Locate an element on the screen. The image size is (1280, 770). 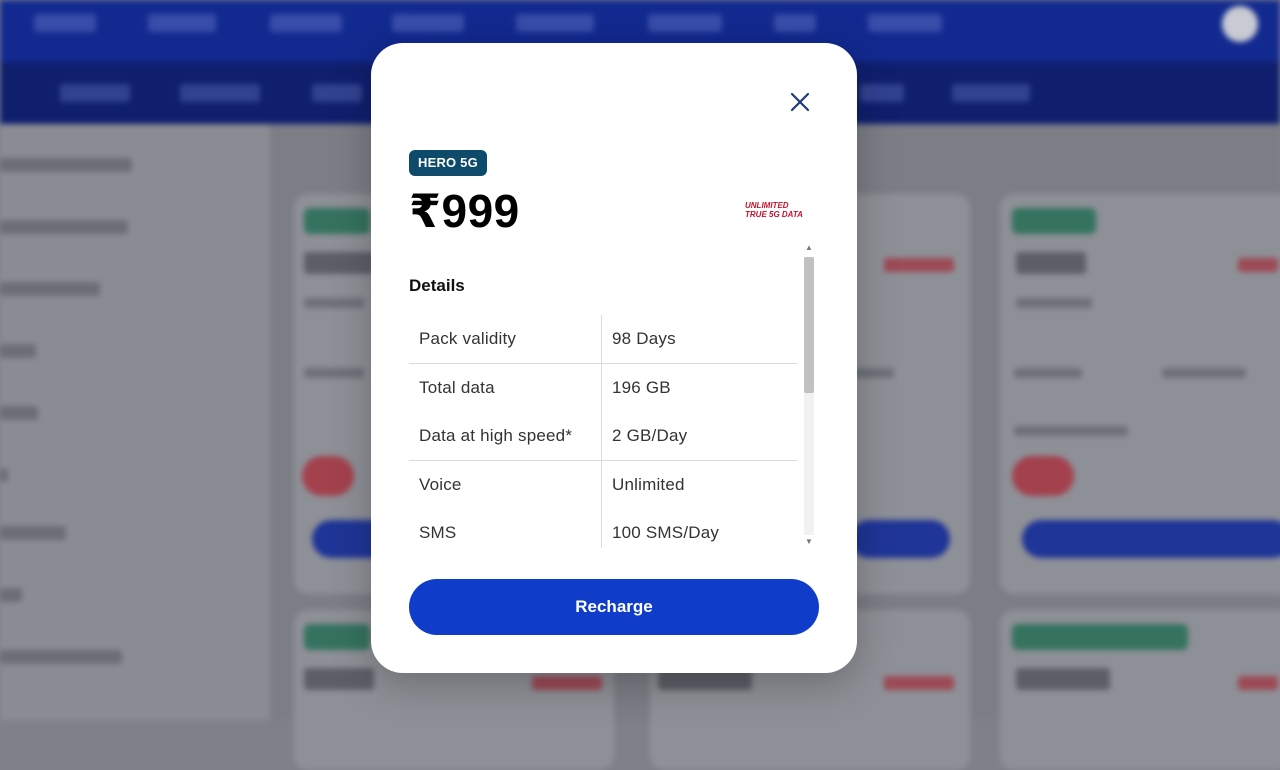
detail-value: 100 SMS/Day is located at coordinates (666, 532).